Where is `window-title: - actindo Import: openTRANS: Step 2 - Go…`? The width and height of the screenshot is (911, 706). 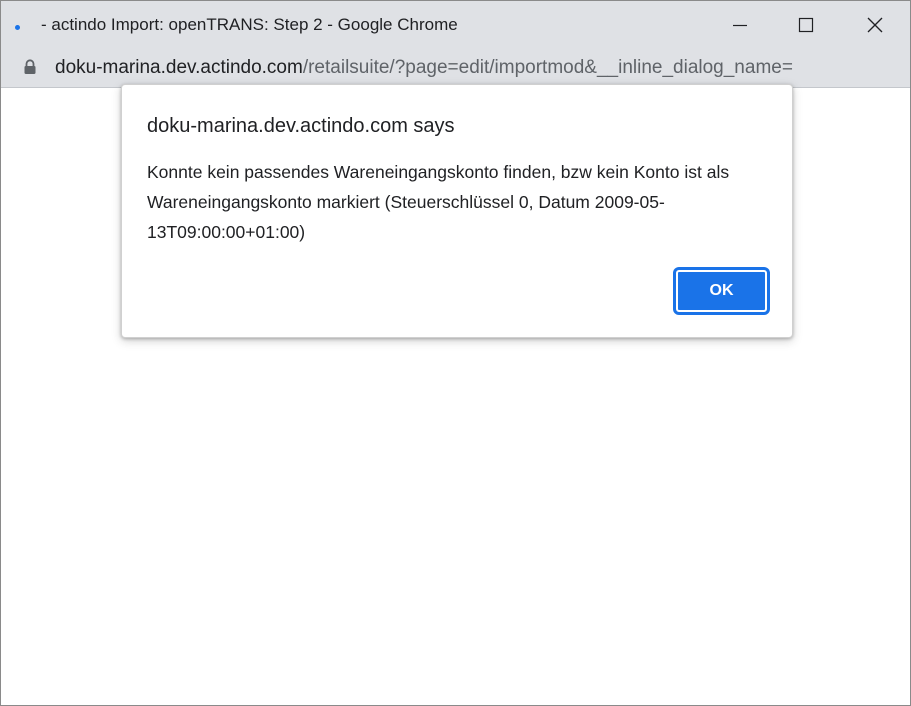 window-title: - actindo Import: openTRANS: Step 2 - Go… is located at coordinates (249, 24).